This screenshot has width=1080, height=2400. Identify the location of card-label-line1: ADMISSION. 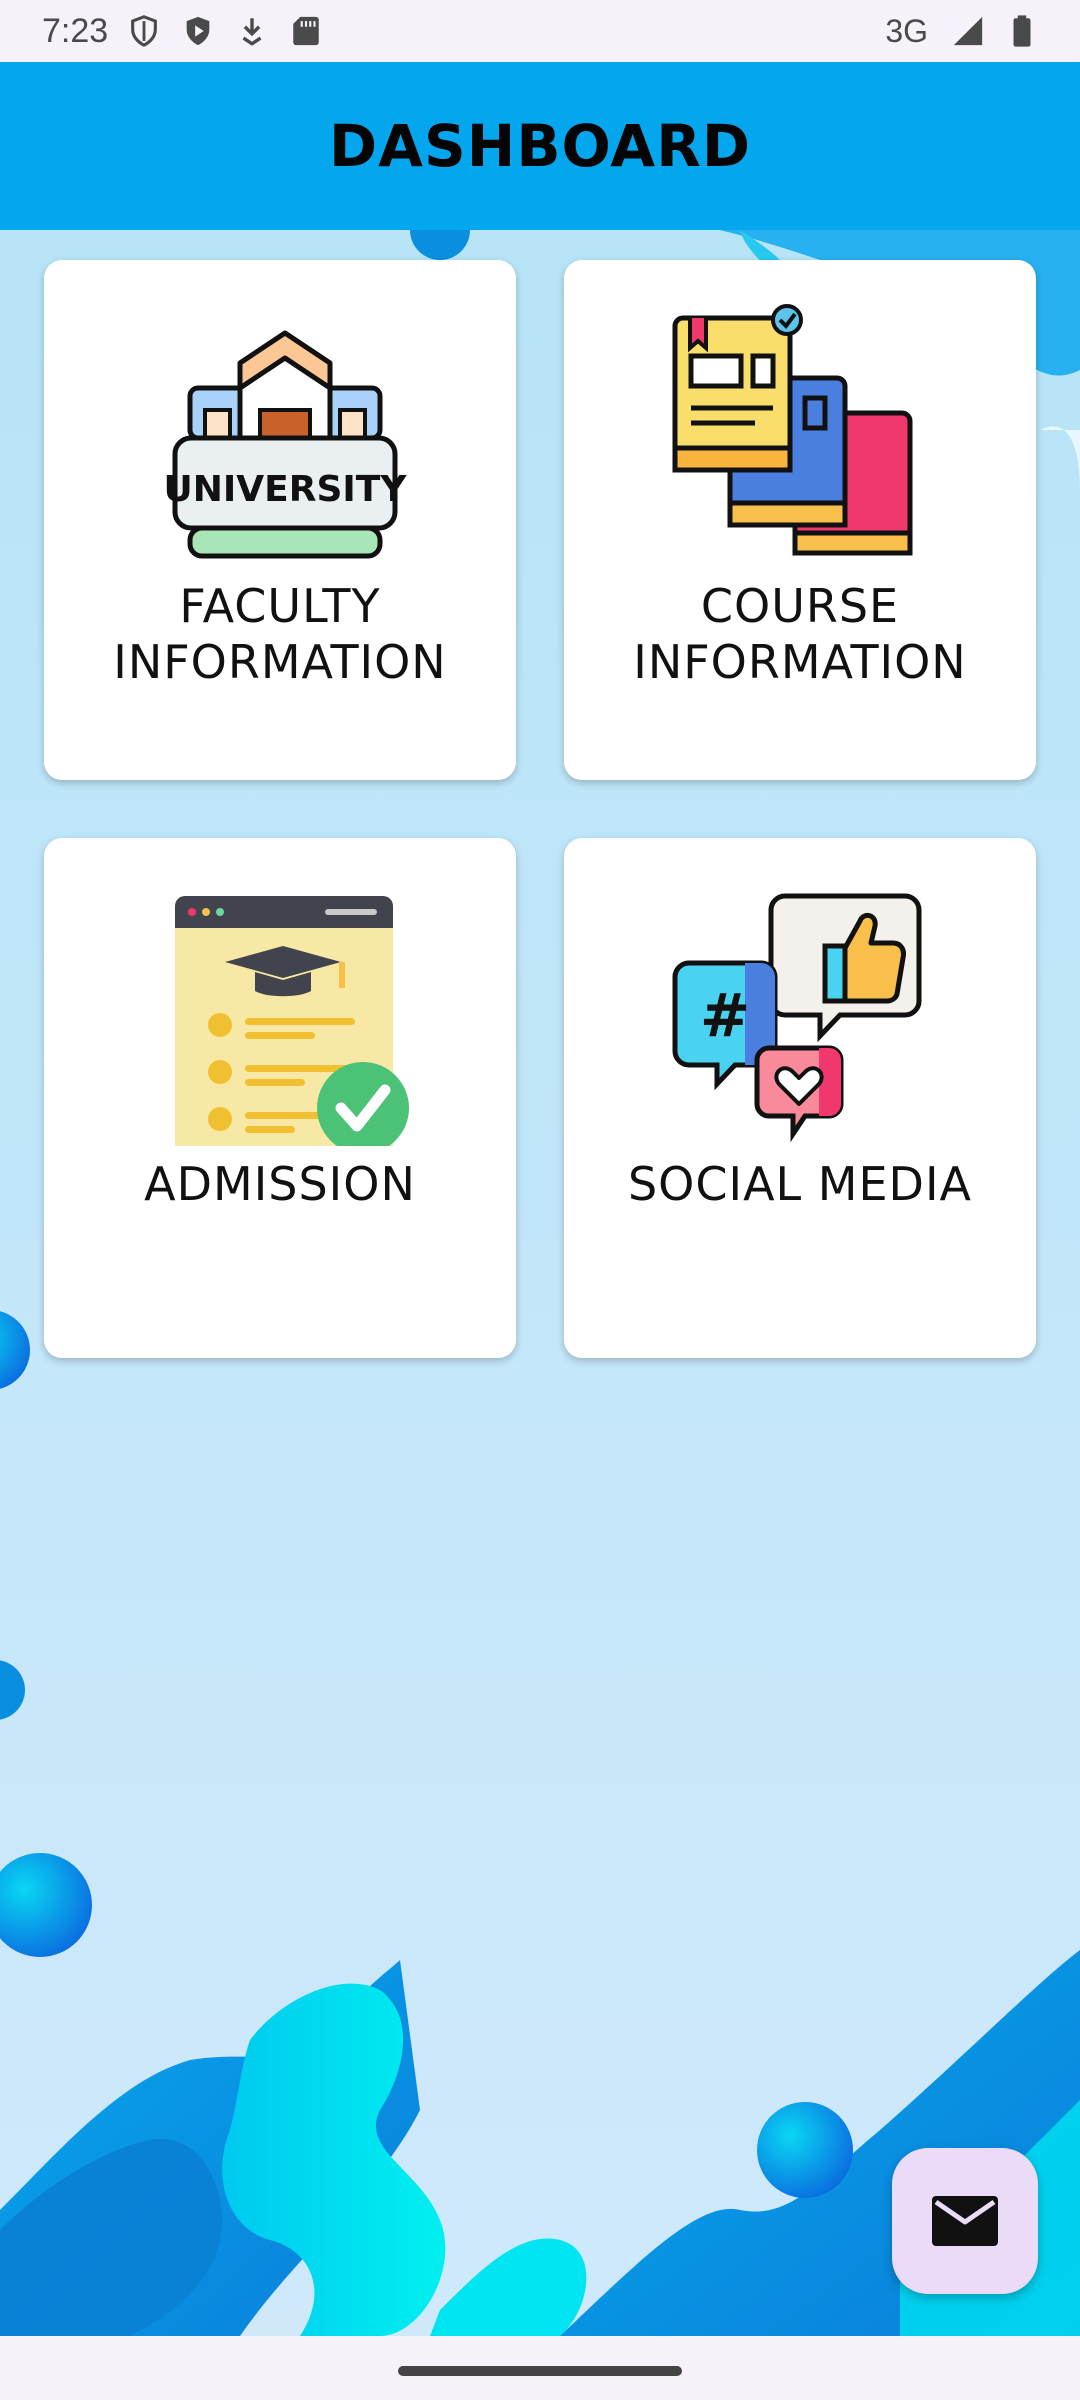
(280, 1184).